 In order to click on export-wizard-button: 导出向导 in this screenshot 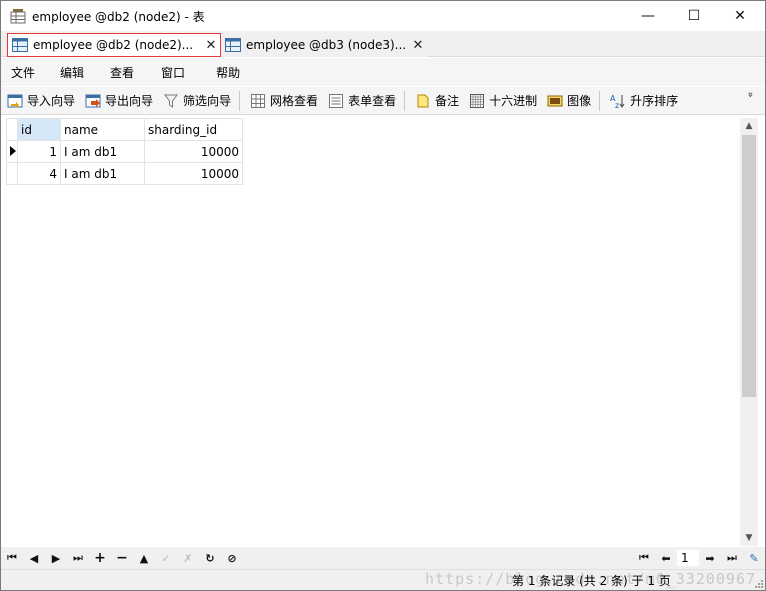, I will do `click(118, 101)`.